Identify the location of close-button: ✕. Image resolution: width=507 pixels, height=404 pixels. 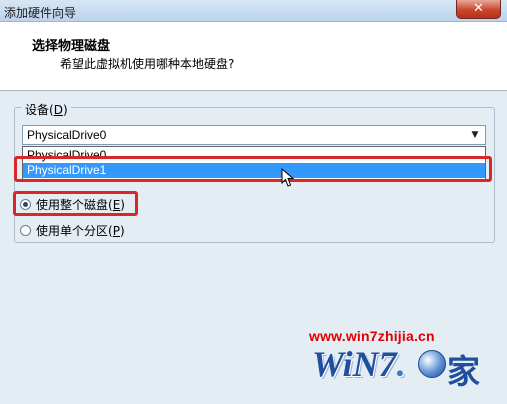
(478, 9).